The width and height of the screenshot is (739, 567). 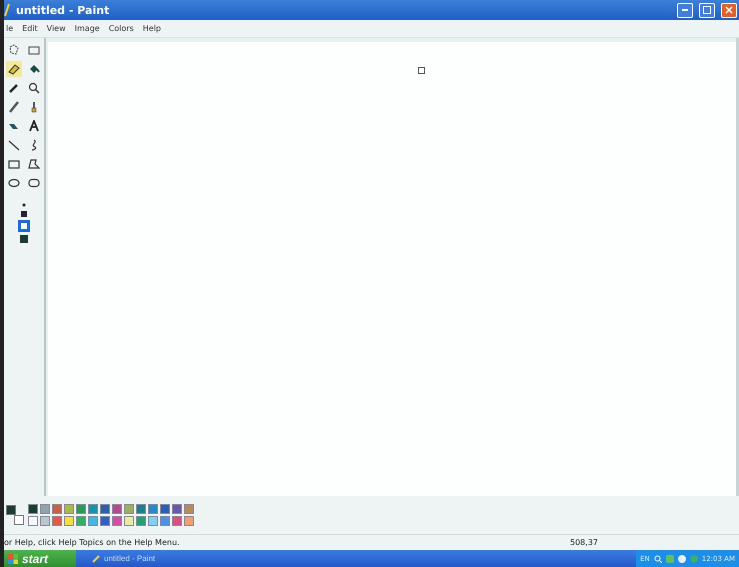 I want to click on rounded-rectangle-icon, so click(x=34, y=183).